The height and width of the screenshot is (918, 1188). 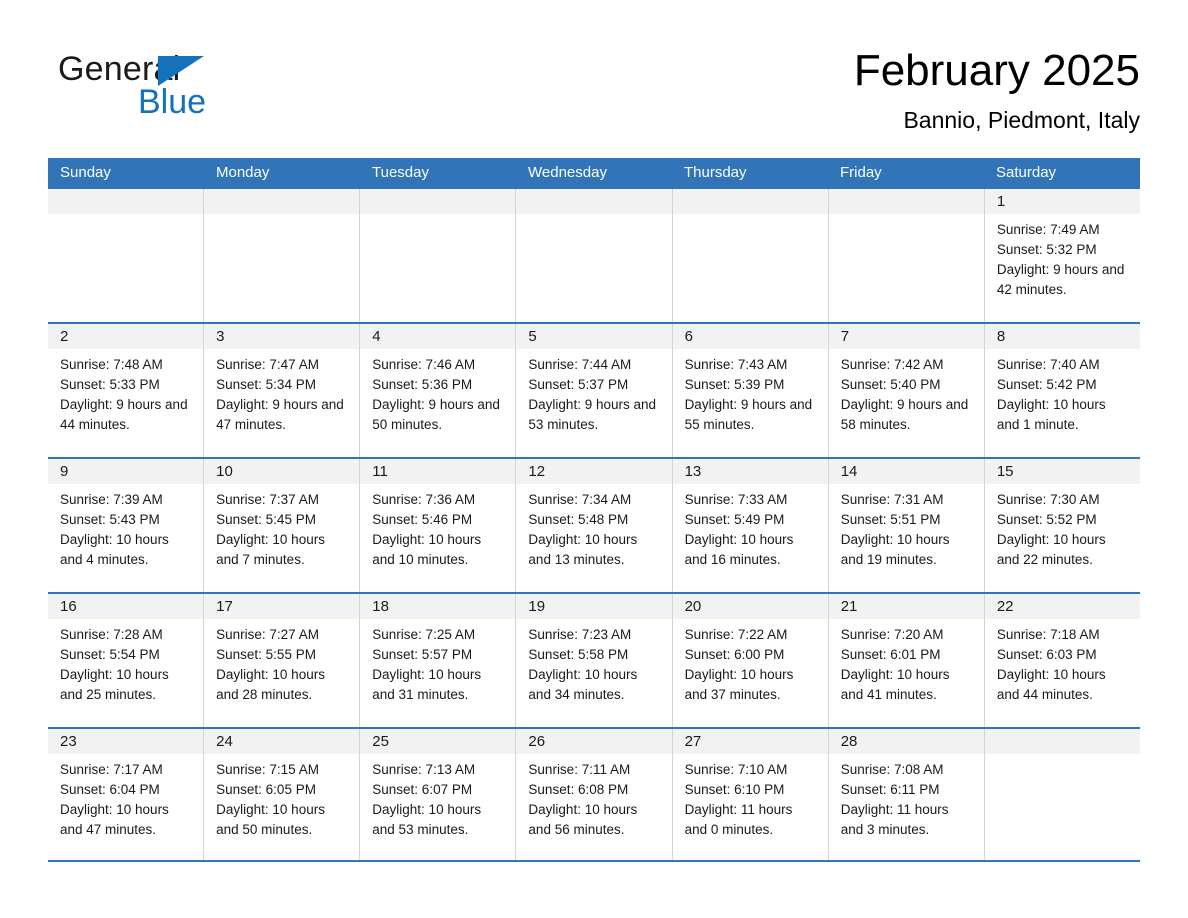 What do you see at coordinates (1048, 634) in the screenshot?
I see `sunrise-text: Sunrise: 7:18 AM` at bounding box center [1048, 634].